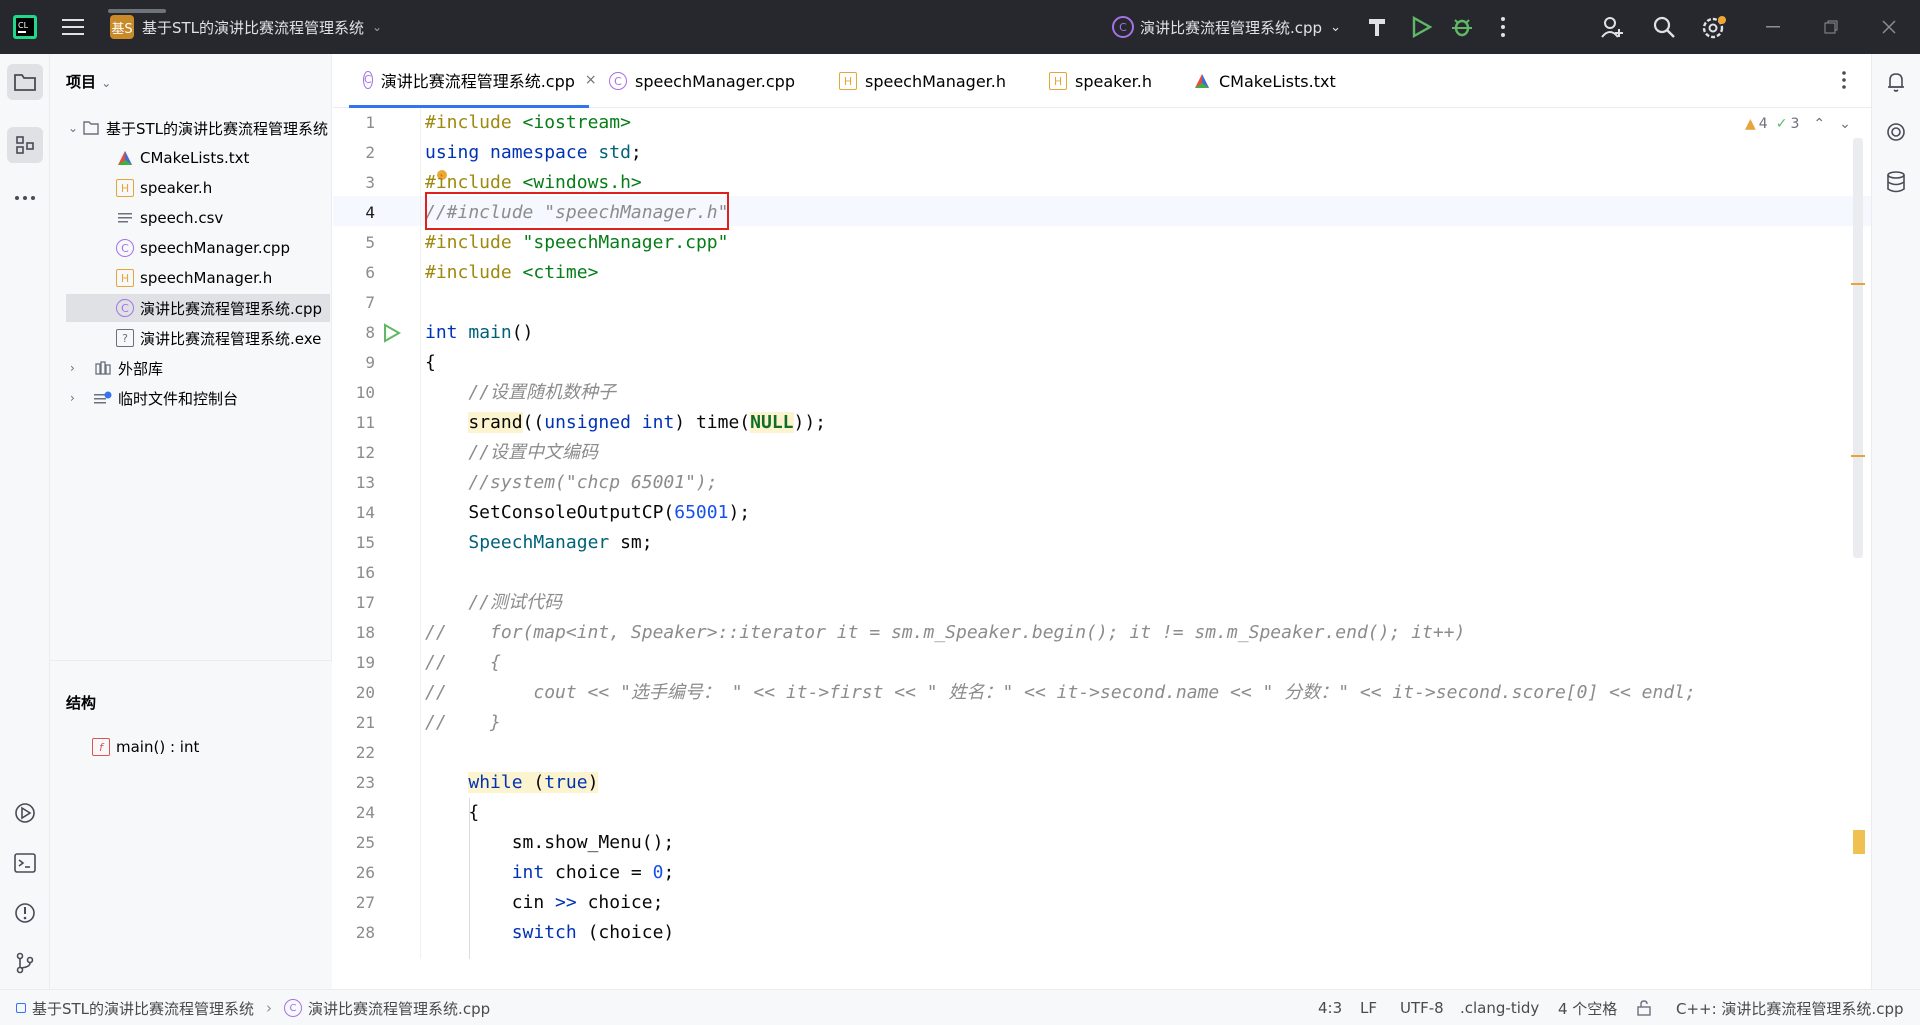 The width and height of the screenshot is (1920, 1026). What do you see at coordinates (365, 392) in the screenshot?
I see `line-number: 10` at bounding box center [365, 392].